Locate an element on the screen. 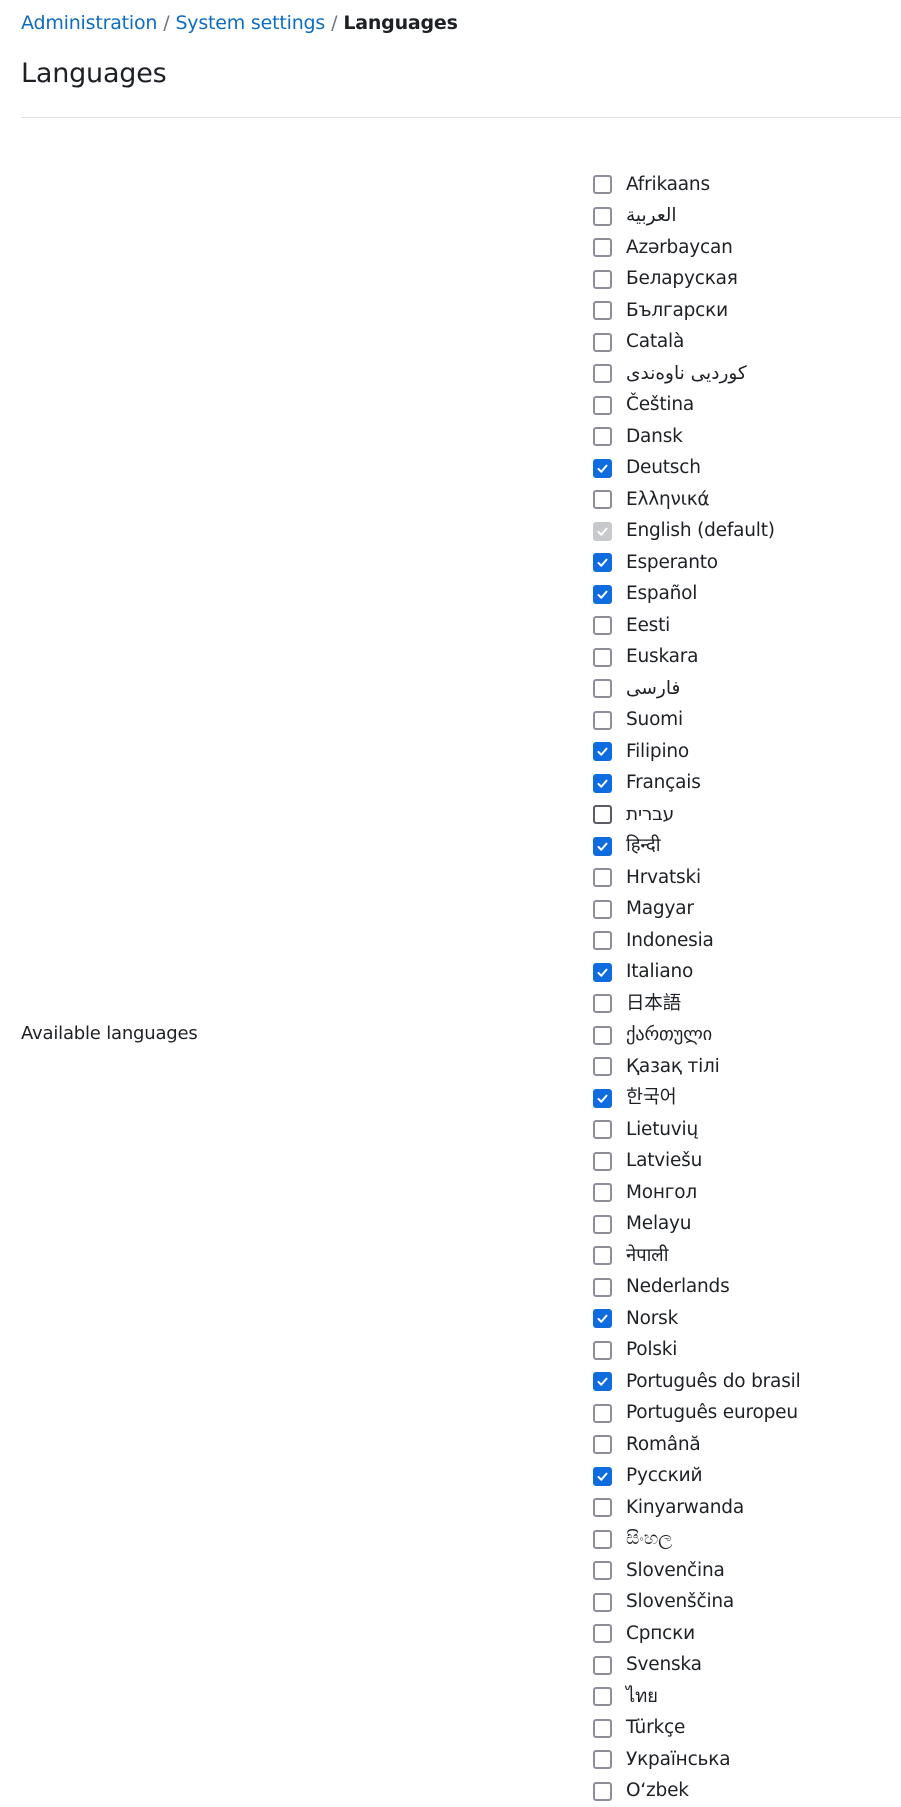 The image size is (901, 1807). language-label: Français is located at coordinates (663, 783).